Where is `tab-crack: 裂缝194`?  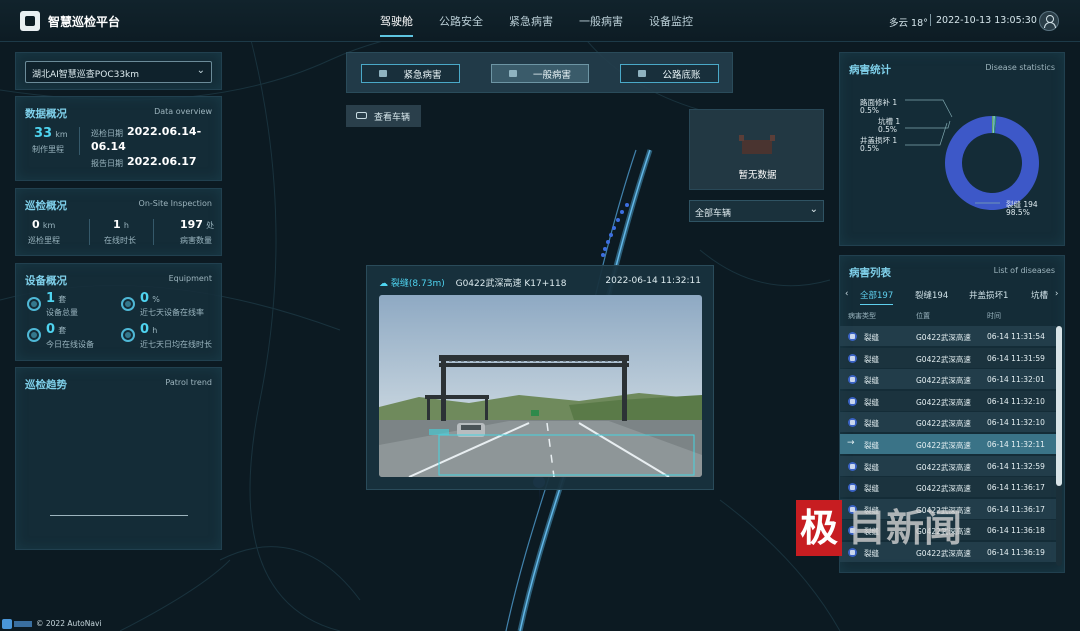 tab-crack: 裂缝194 is located at coordinates (931, 295).